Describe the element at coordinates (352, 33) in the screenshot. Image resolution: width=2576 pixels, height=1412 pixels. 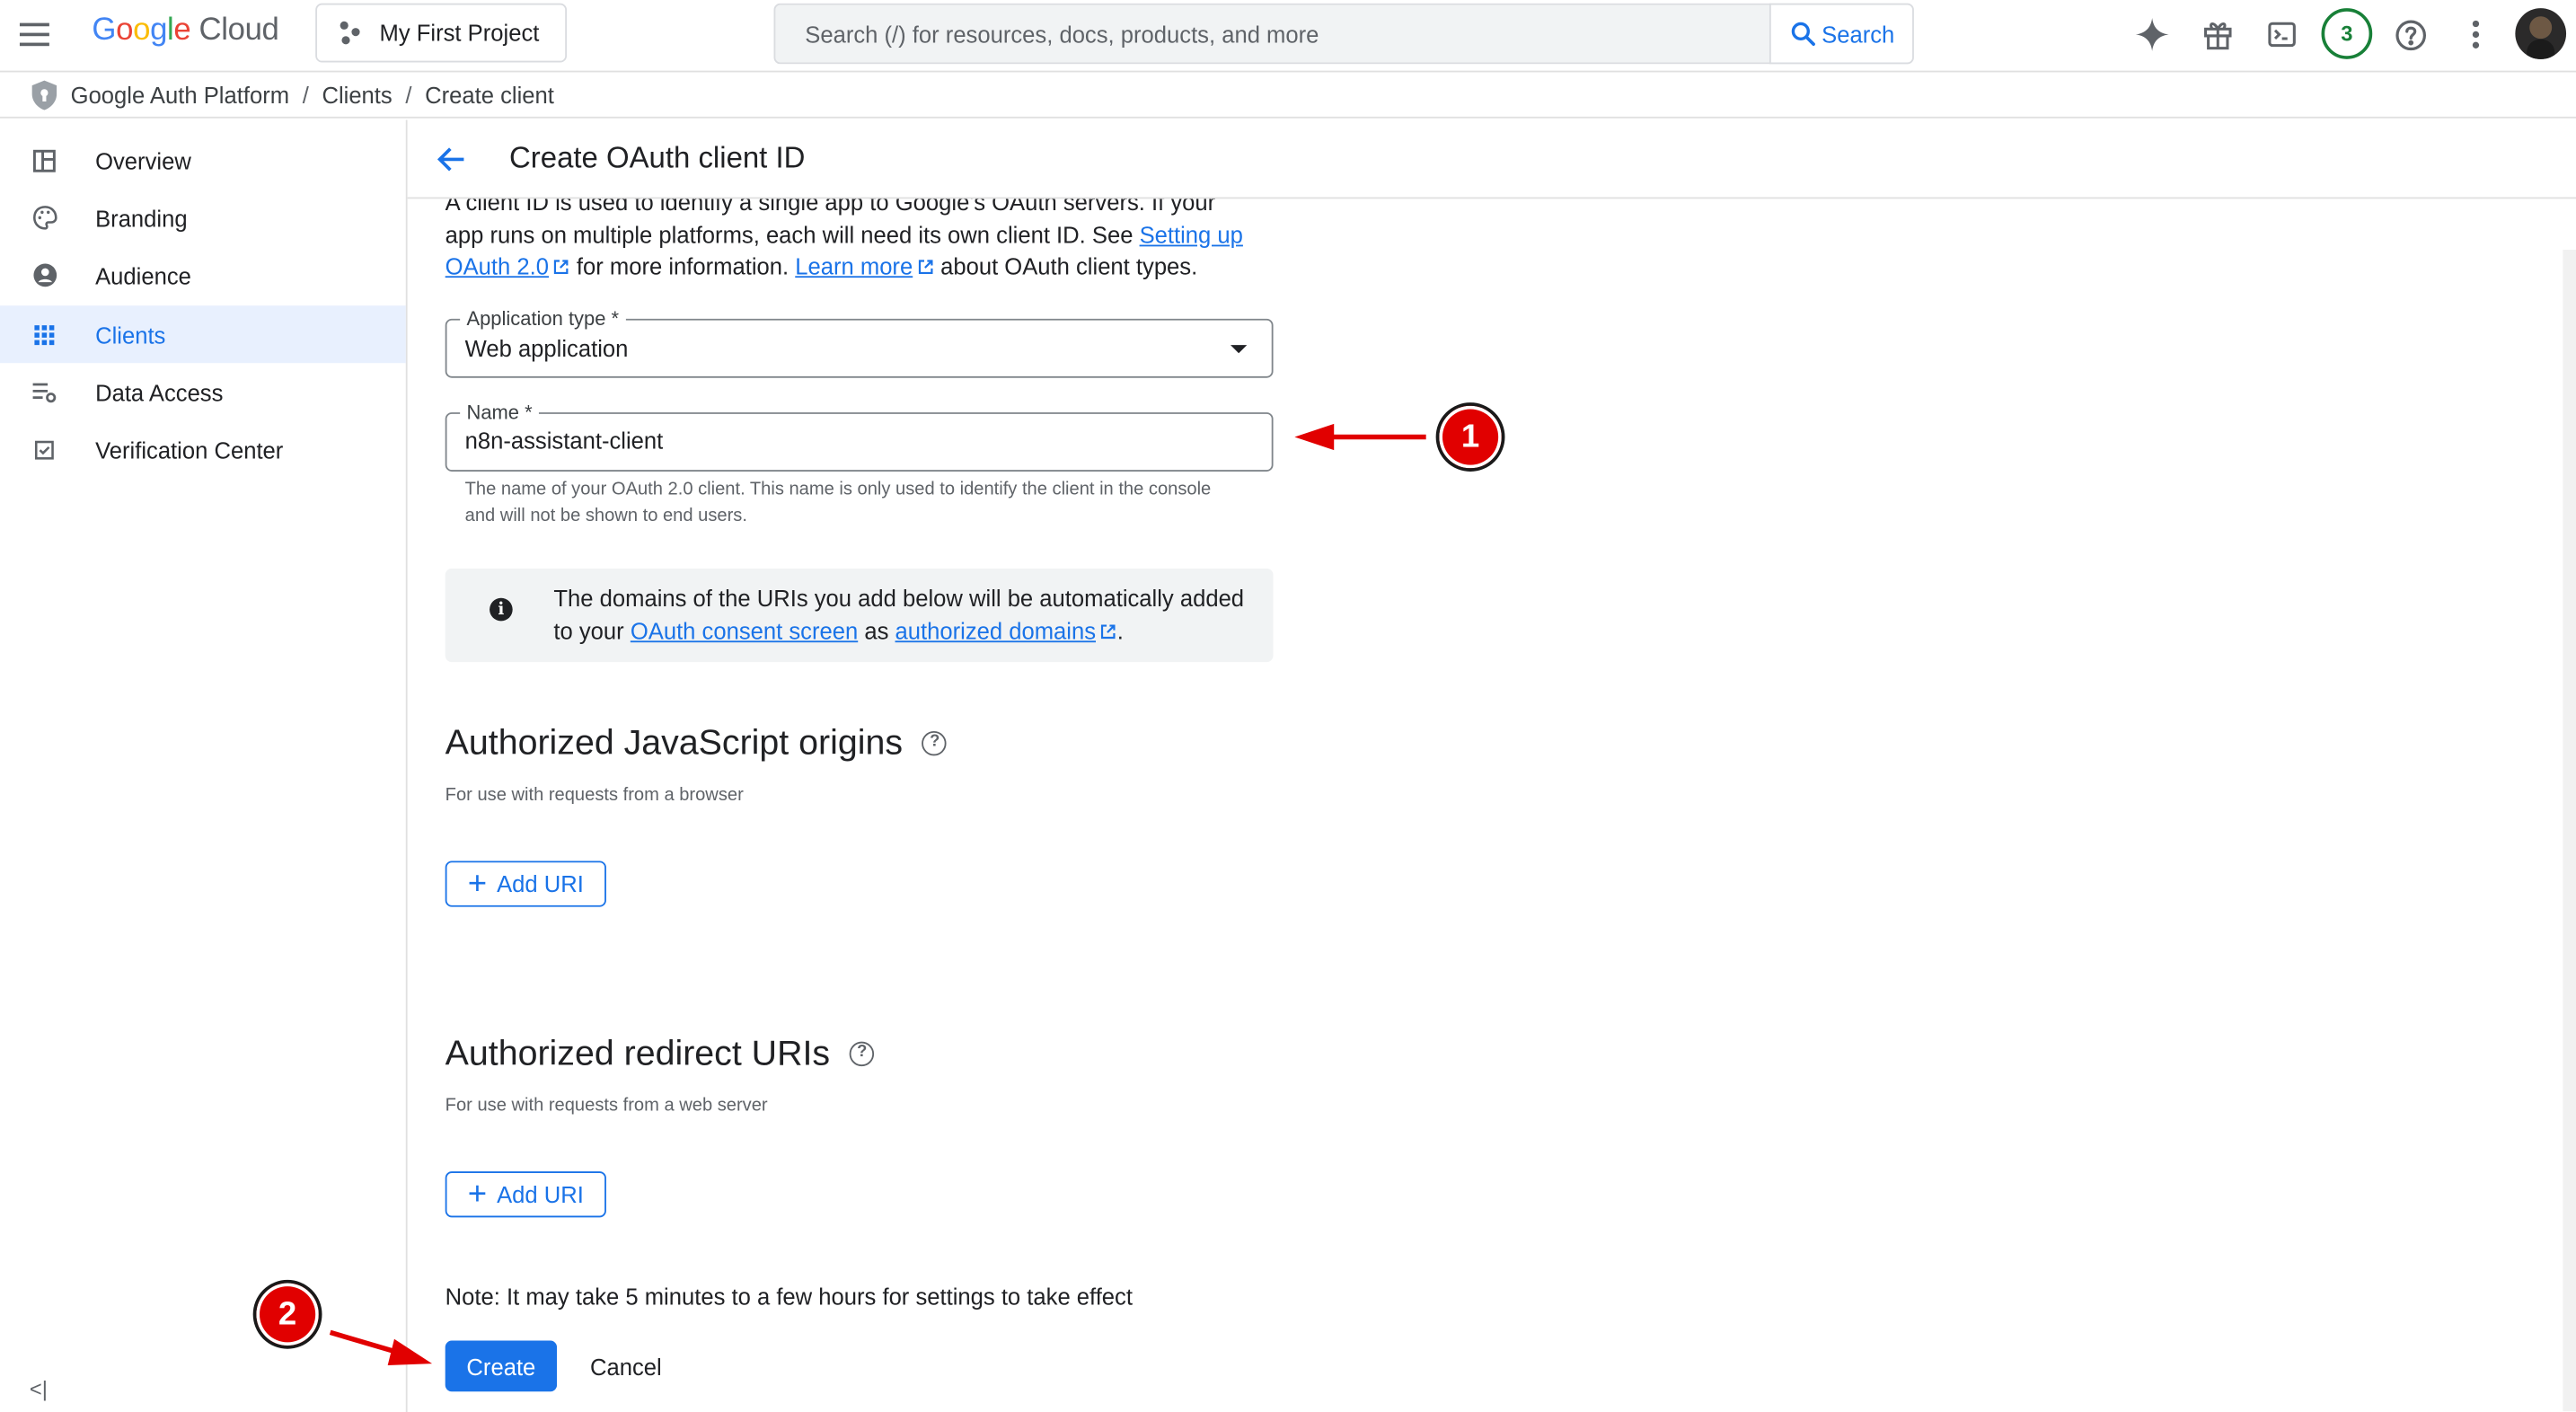
I see `project-hierarchy-icon` at that location.